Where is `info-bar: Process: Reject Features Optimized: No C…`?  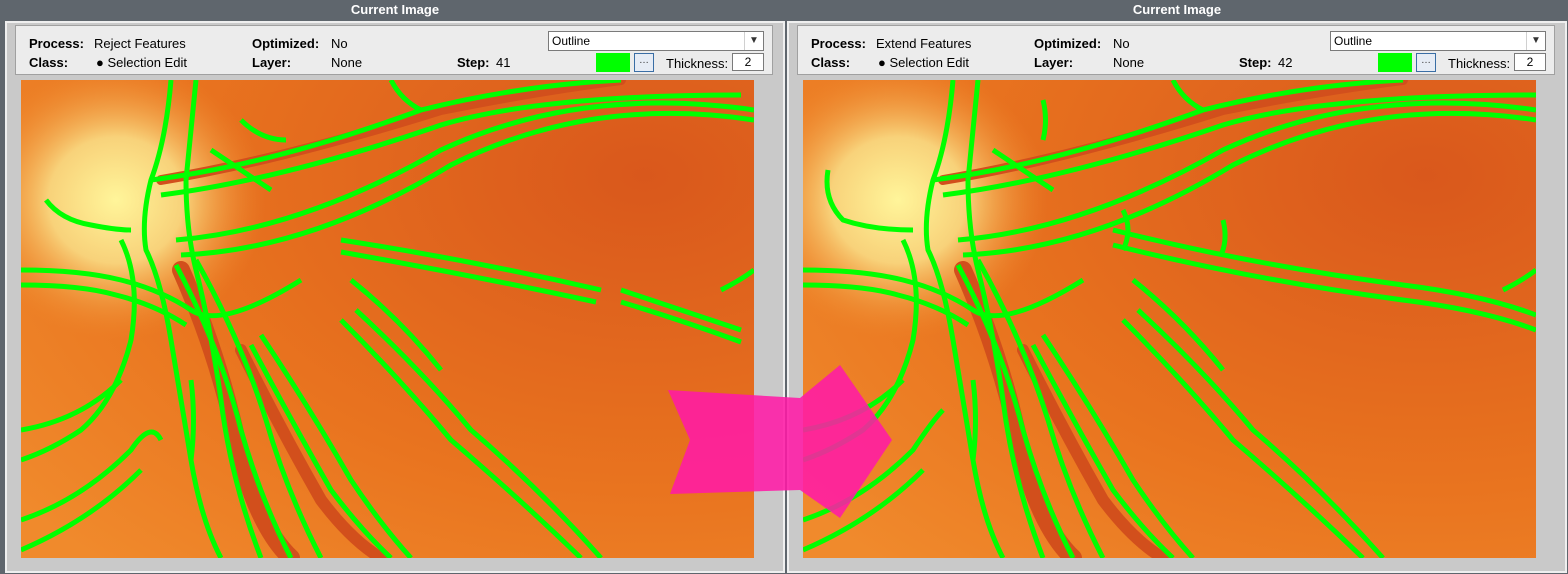 info-bar: Process: Reject Features Optimized: No C… is located at coordinates (394, 50).